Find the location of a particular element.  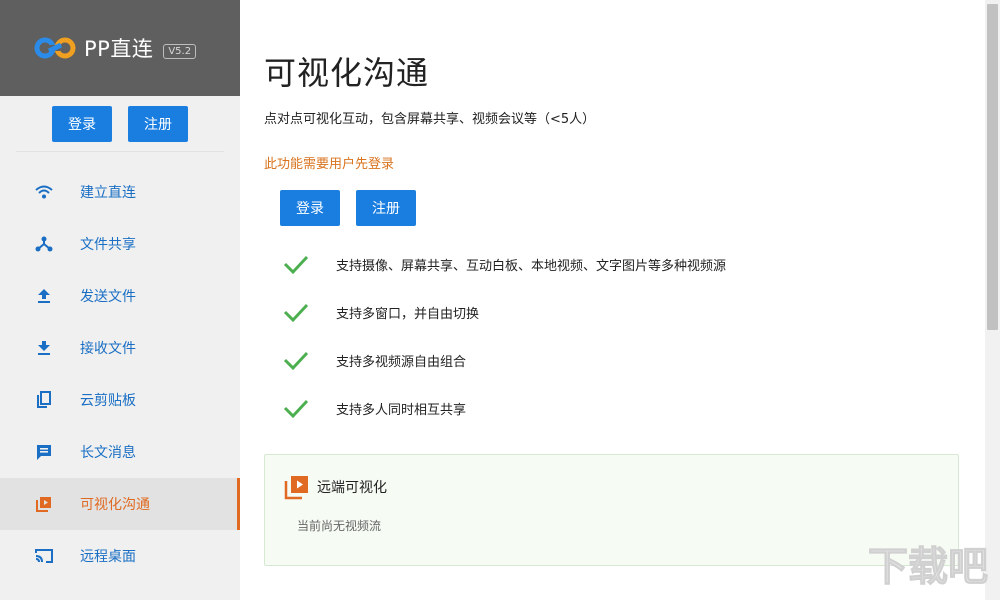

feature-text: 支持摄像、屏幕共享、互动白板、本地视频、文字图片等多种视频源 is located at coordinates (531, 266).